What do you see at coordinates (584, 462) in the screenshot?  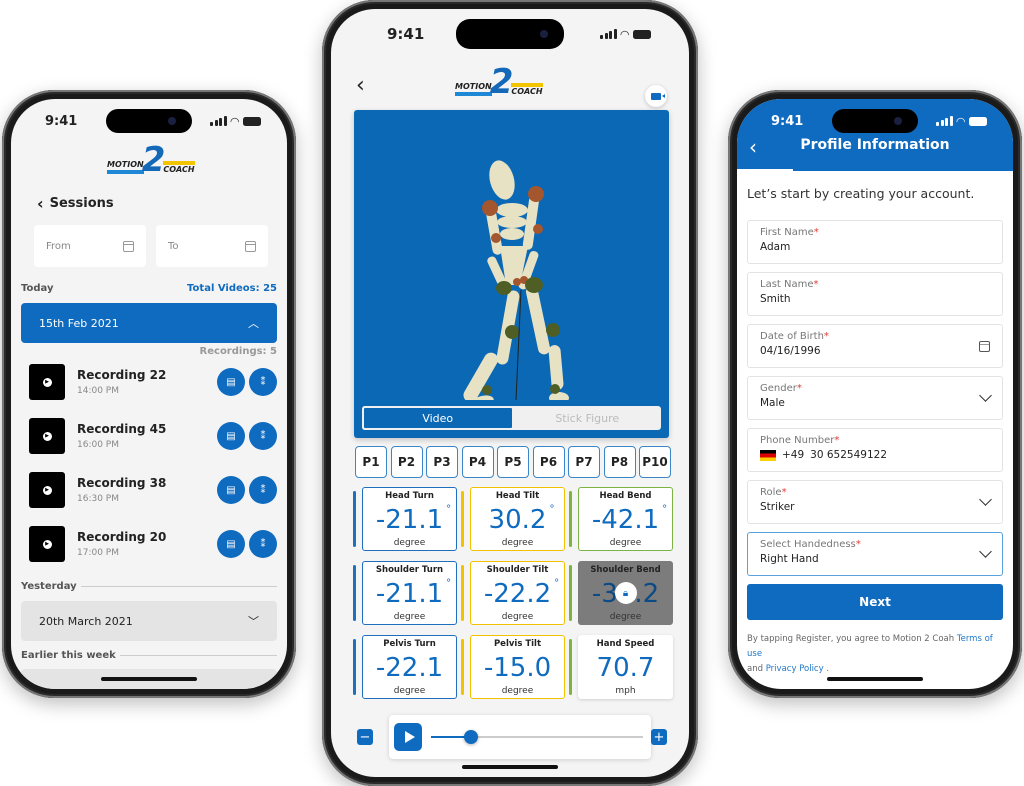 I see `position-button-p7: P7` at bounding box center [584, 462].